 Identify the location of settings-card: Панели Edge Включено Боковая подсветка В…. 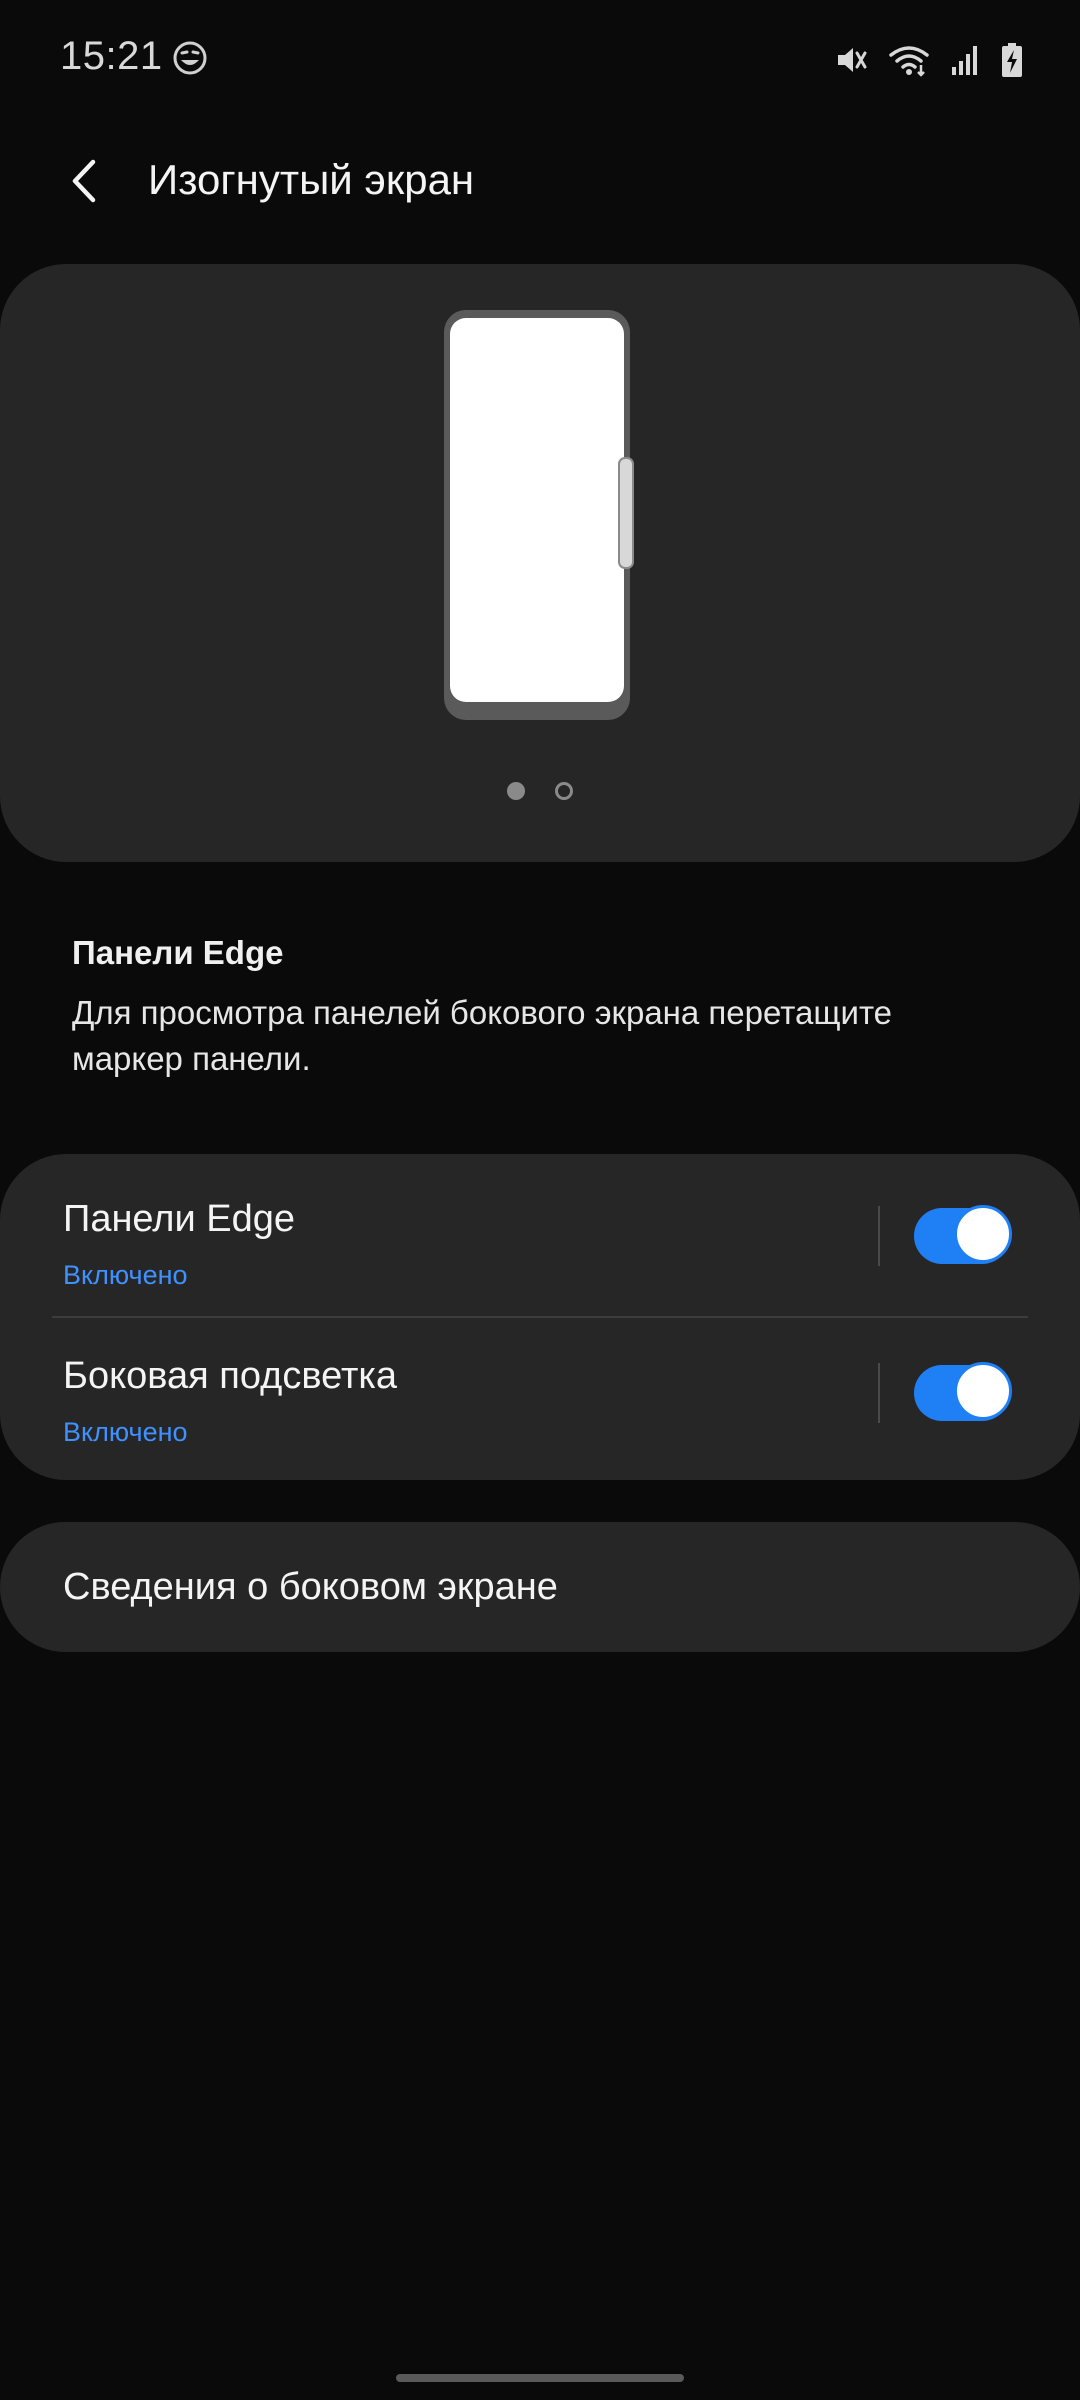
(540, 1317).